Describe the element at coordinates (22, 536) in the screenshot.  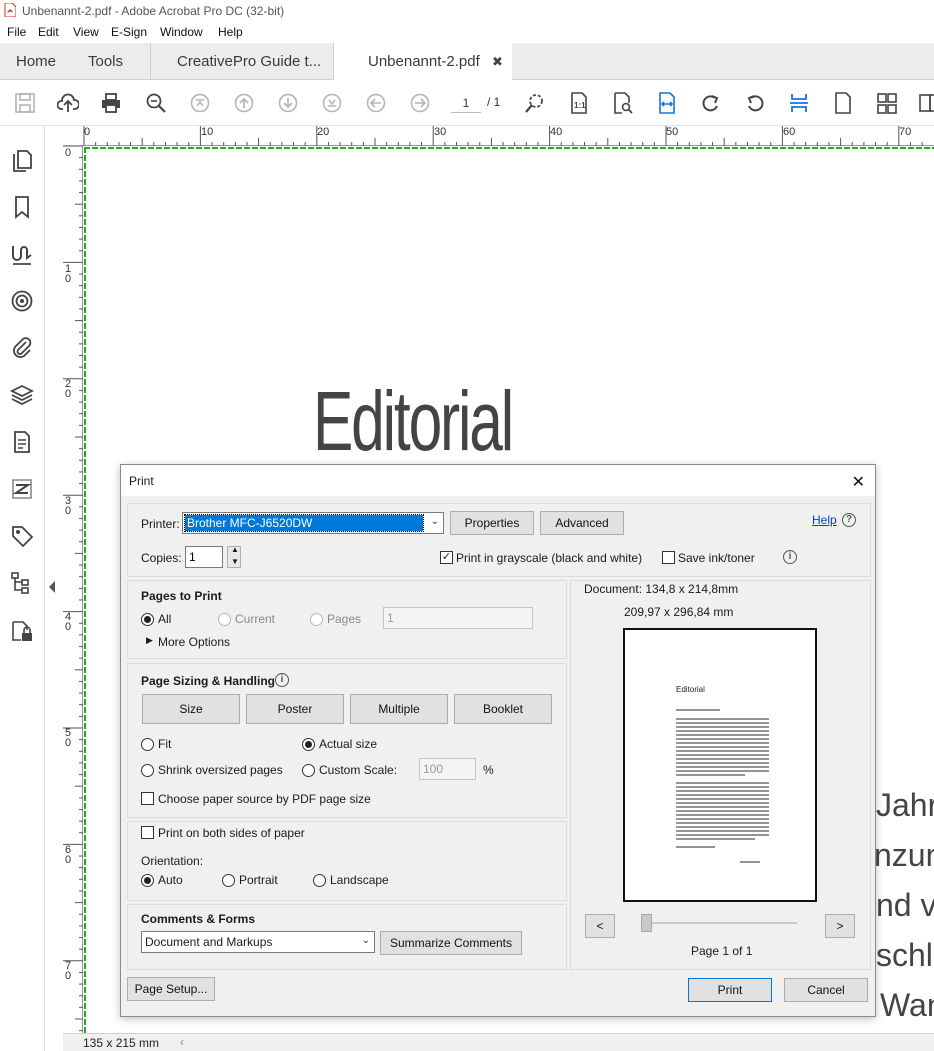
I see `tag-icon` at that location.